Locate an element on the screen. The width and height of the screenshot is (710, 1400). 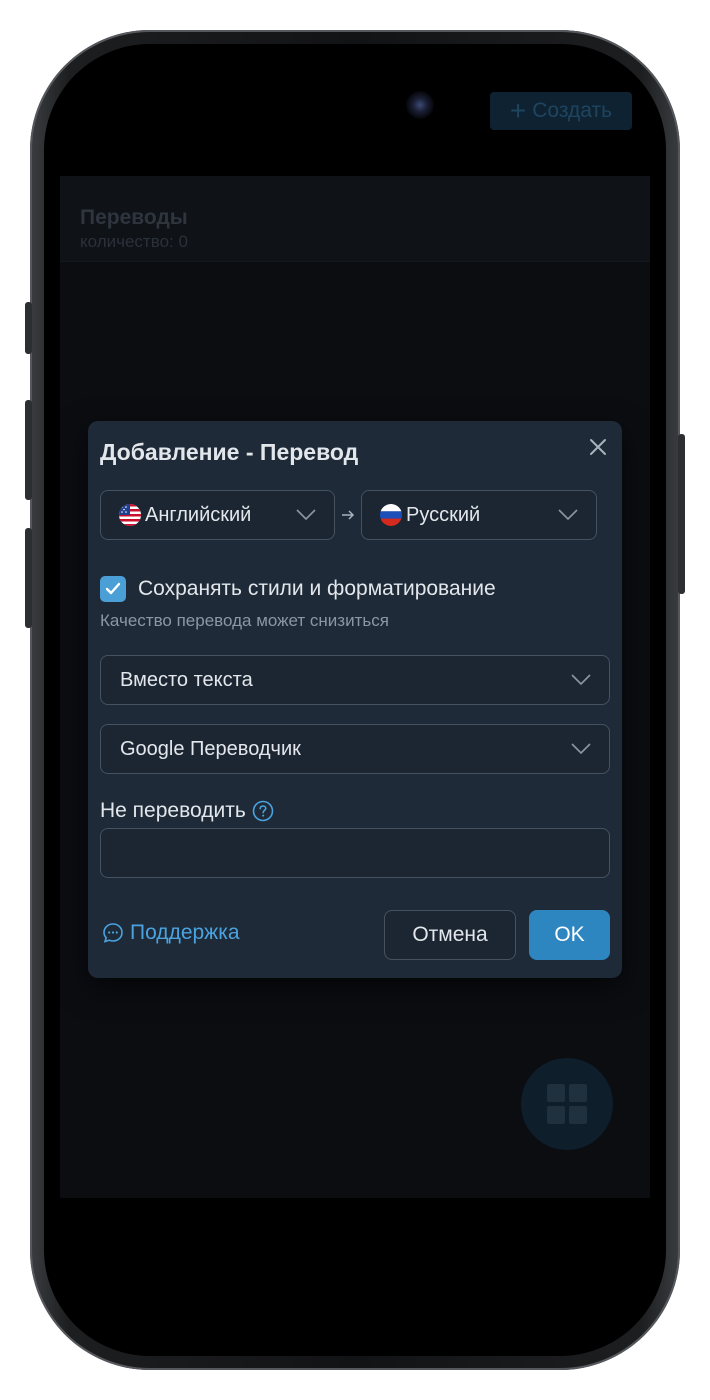
item-count: количество: 0 is located at coordinates (134, 241).